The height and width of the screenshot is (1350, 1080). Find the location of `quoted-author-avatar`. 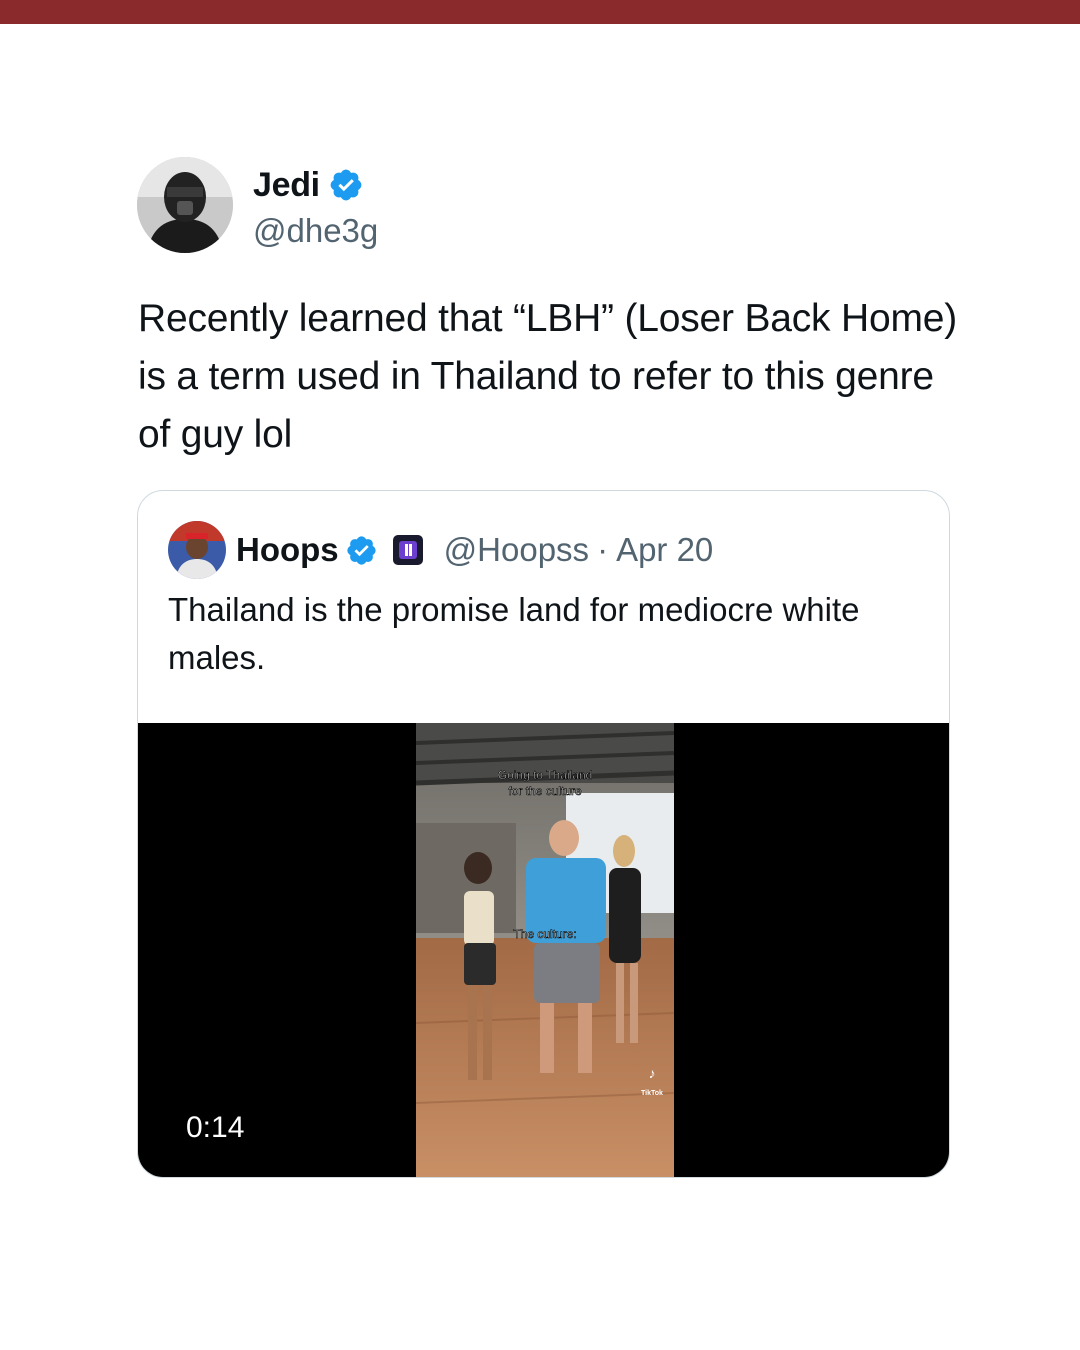

quoted-author-avatar is located at coordinates (197, 550).